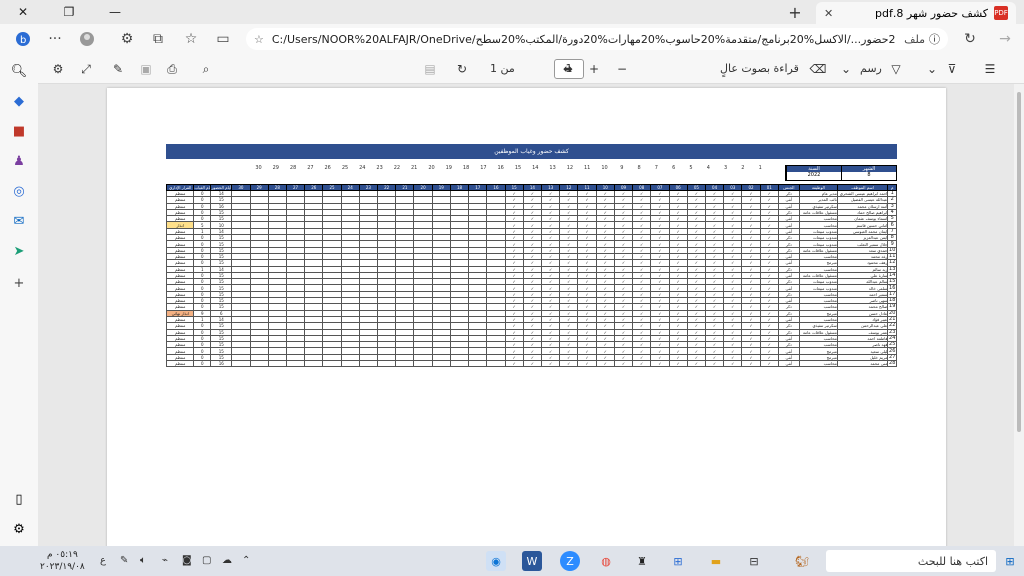  What do you see at coordinates (259, 39) in the screenshot?
I see `favorite-star-icon: ☆` at bounding box center [259, 39].